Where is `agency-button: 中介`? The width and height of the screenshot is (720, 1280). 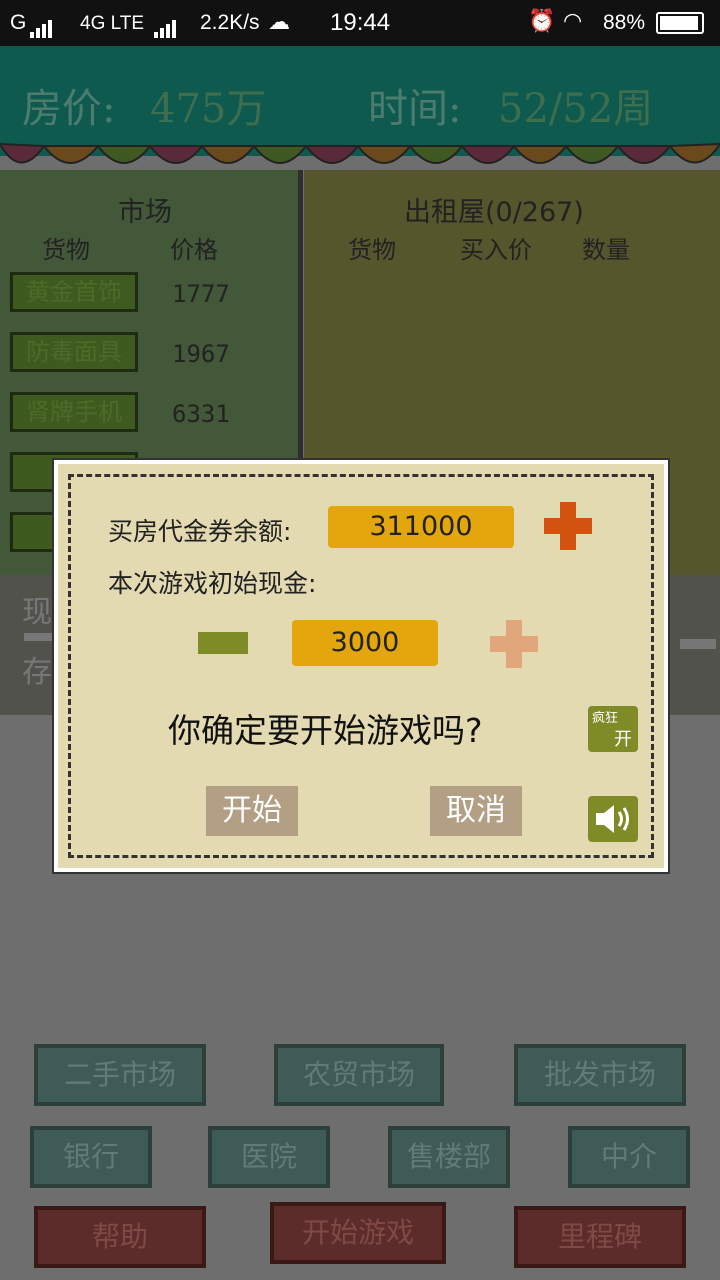
agency-button: 中介 is located at coordinates (629, 1157).